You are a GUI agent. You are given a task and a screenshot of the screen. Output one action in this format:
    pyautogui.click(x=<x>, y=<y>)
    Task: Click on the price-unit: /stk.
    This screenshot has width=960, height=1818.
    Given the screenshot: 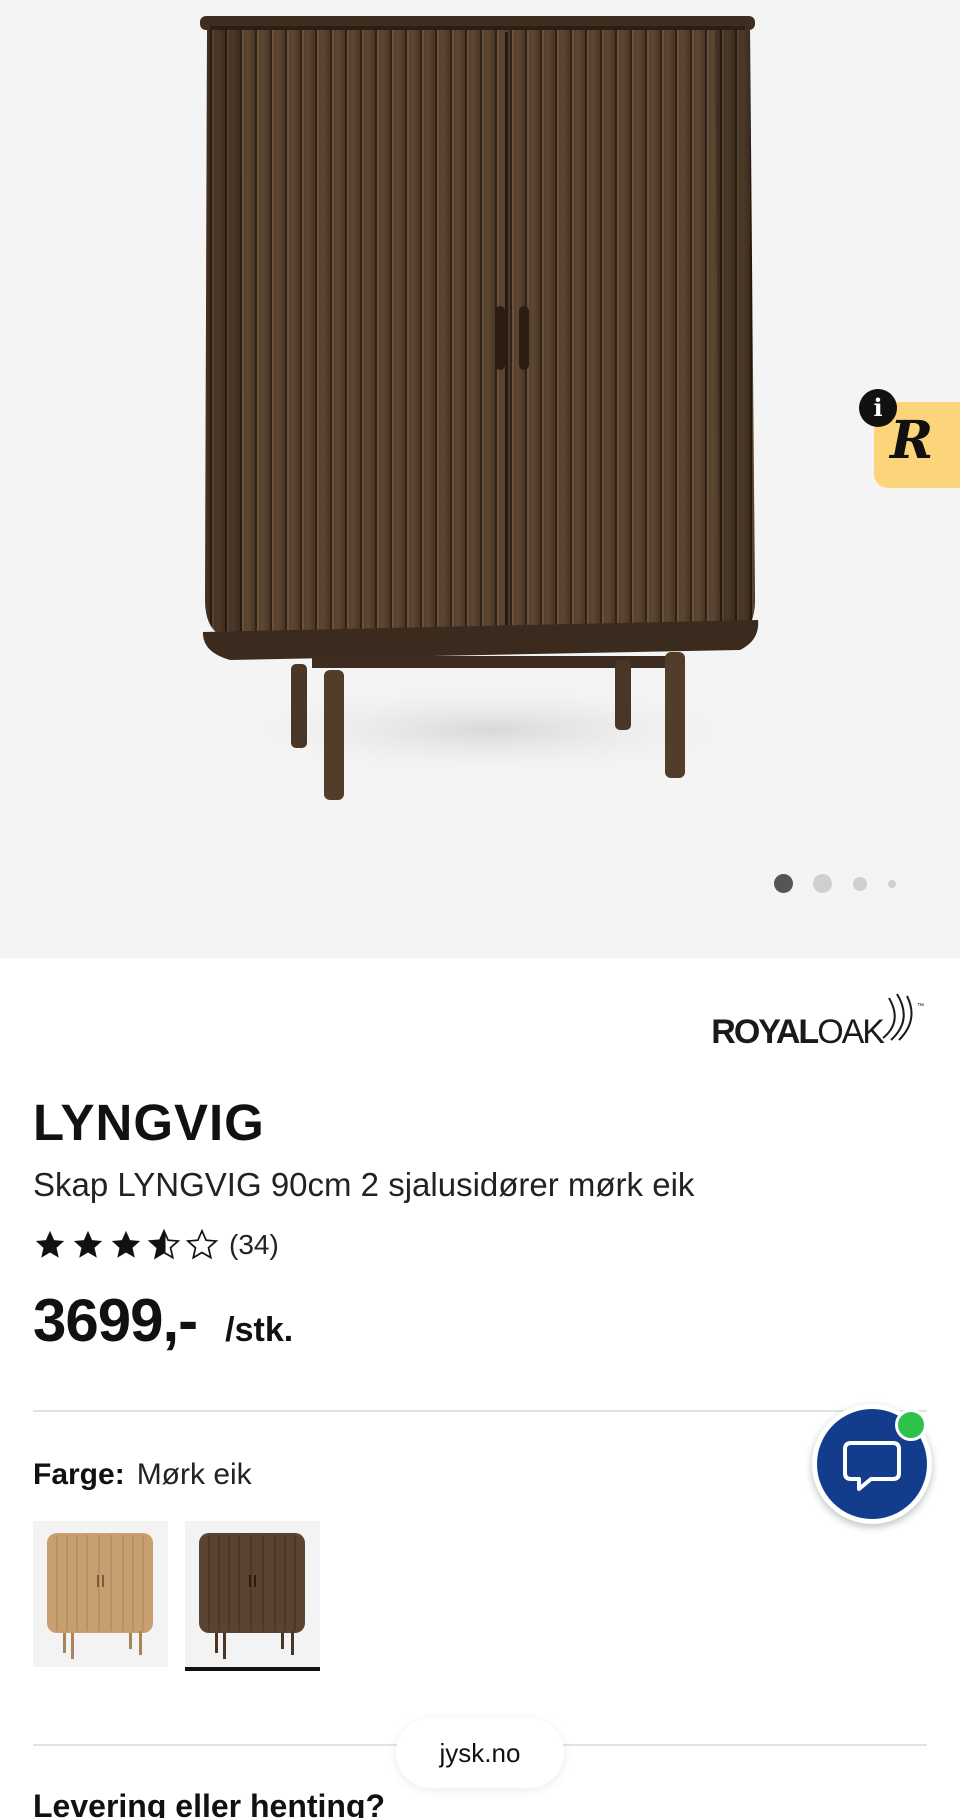 What is the action you would take?
    pyautogui.click(x=259, y=1330)
    